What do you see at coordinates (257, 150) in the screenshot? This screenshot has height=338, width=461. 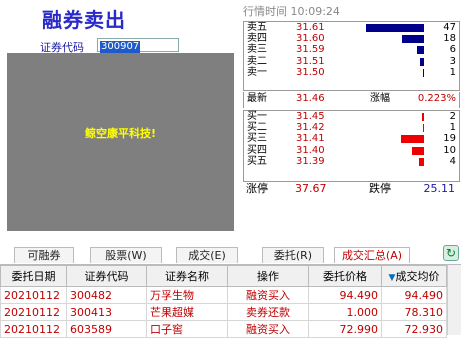 I see `buy-level-label: 买四` at bounding box center [257, 150].